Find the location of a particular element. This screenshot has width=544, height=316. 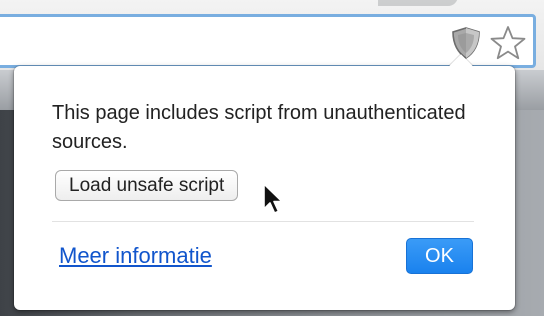

arrow-cursor-icon is located at coordinates (274, 200).